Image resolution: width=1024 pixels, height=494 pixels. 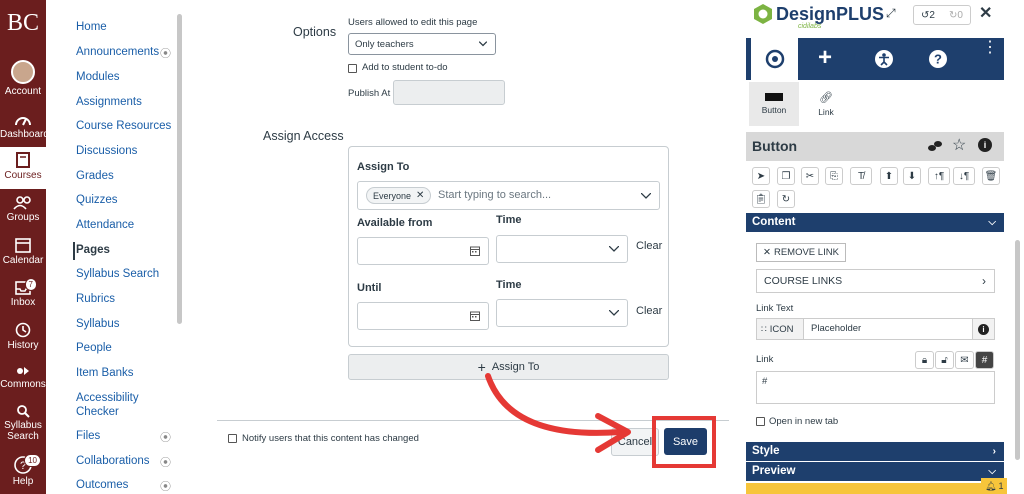 I want to click on save-button: Save, so click(x=685, y=441).